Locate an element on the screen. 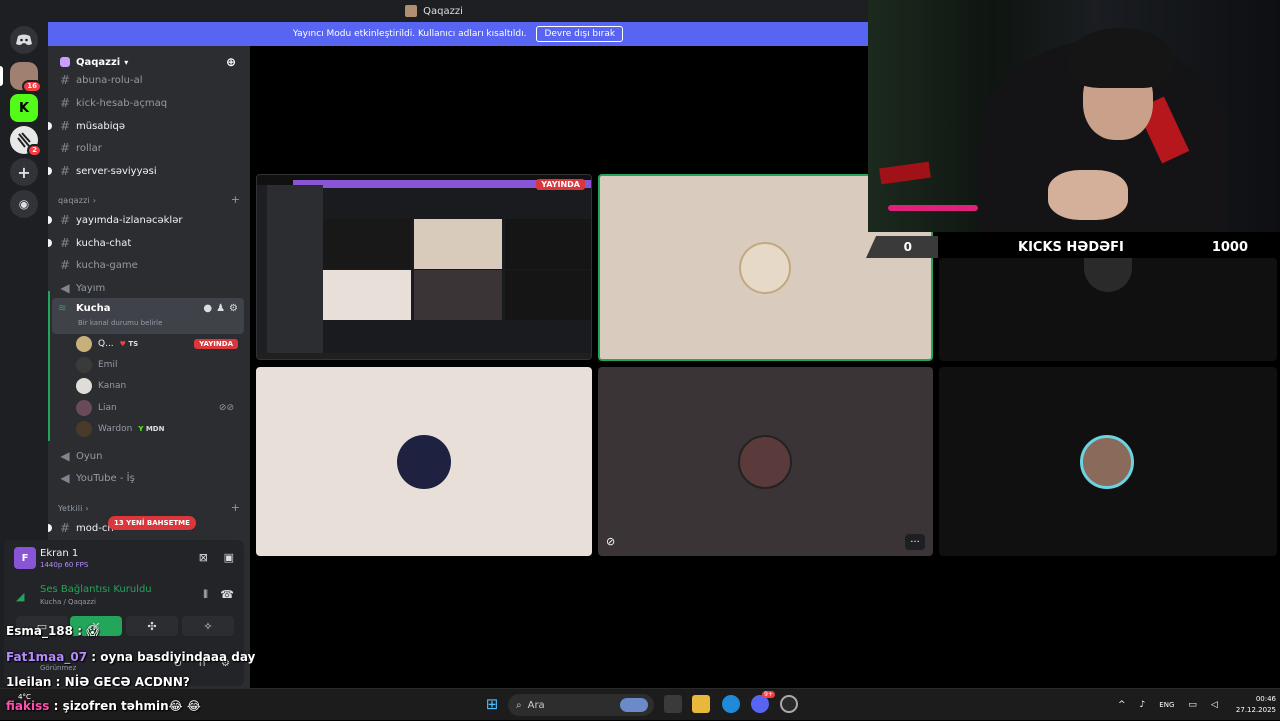 The image size is (1280, 721). voice-user: Kanan is located at coordinates (157, 386).